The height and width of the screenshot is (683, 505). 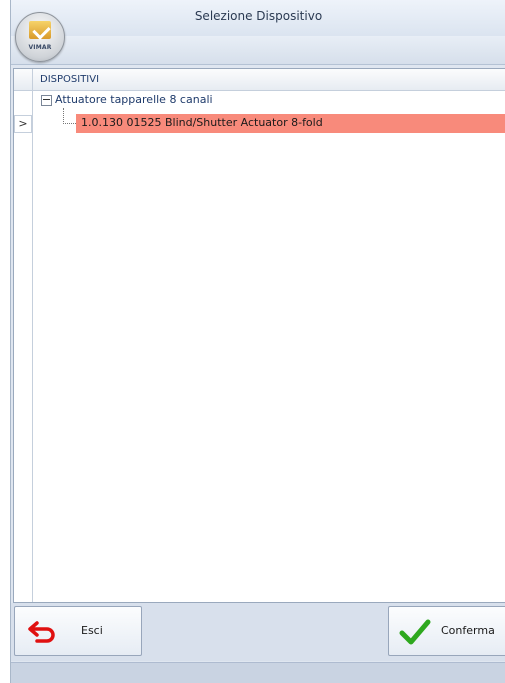 I want to click on logo-text: VIMAR, so click(x=40, y=47).